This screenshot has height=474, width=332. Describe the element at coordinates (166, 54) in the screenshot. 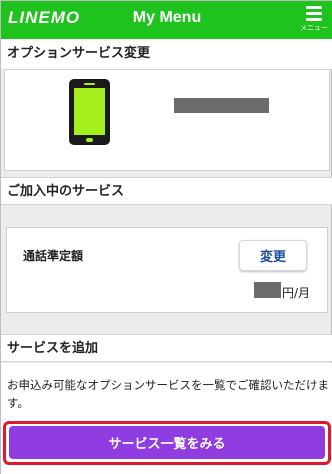

I see `option-change-heading: オプションサービス変更` at that location.